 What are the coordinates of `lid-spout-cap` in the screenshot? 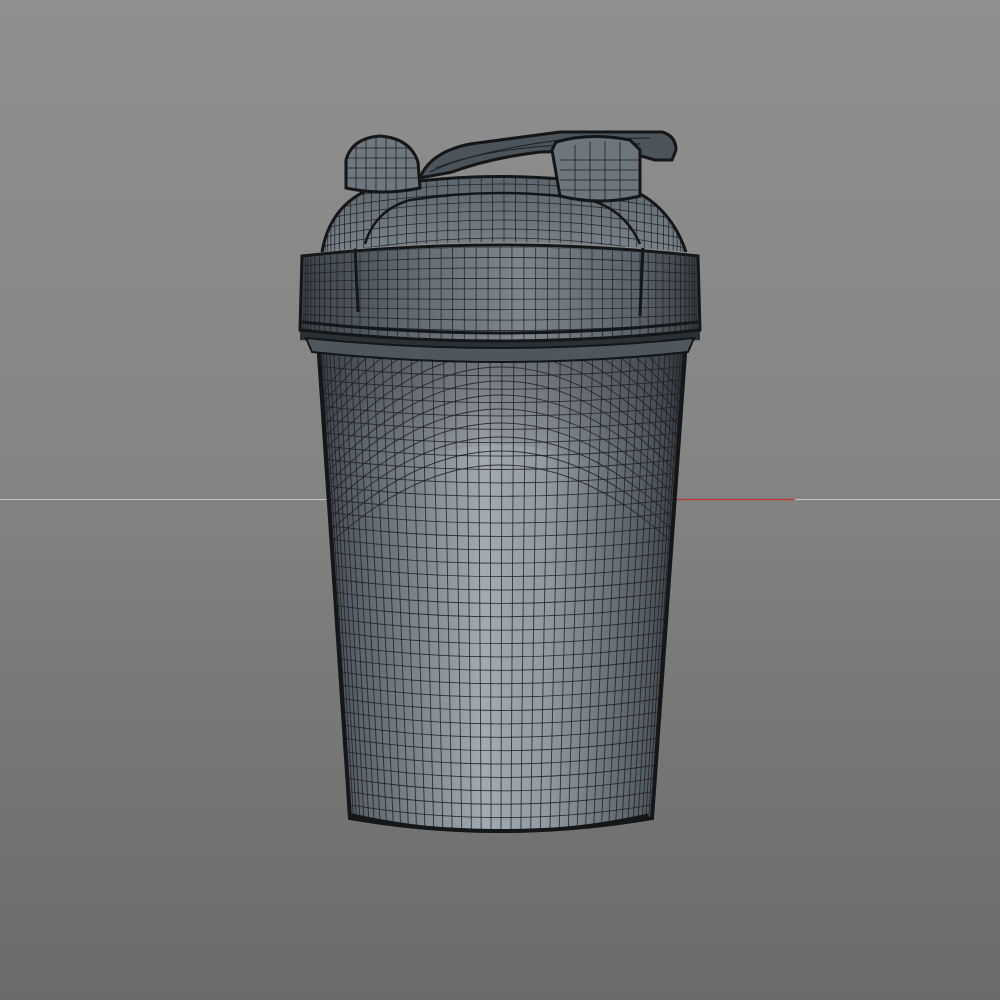 It's located at (382, 165).